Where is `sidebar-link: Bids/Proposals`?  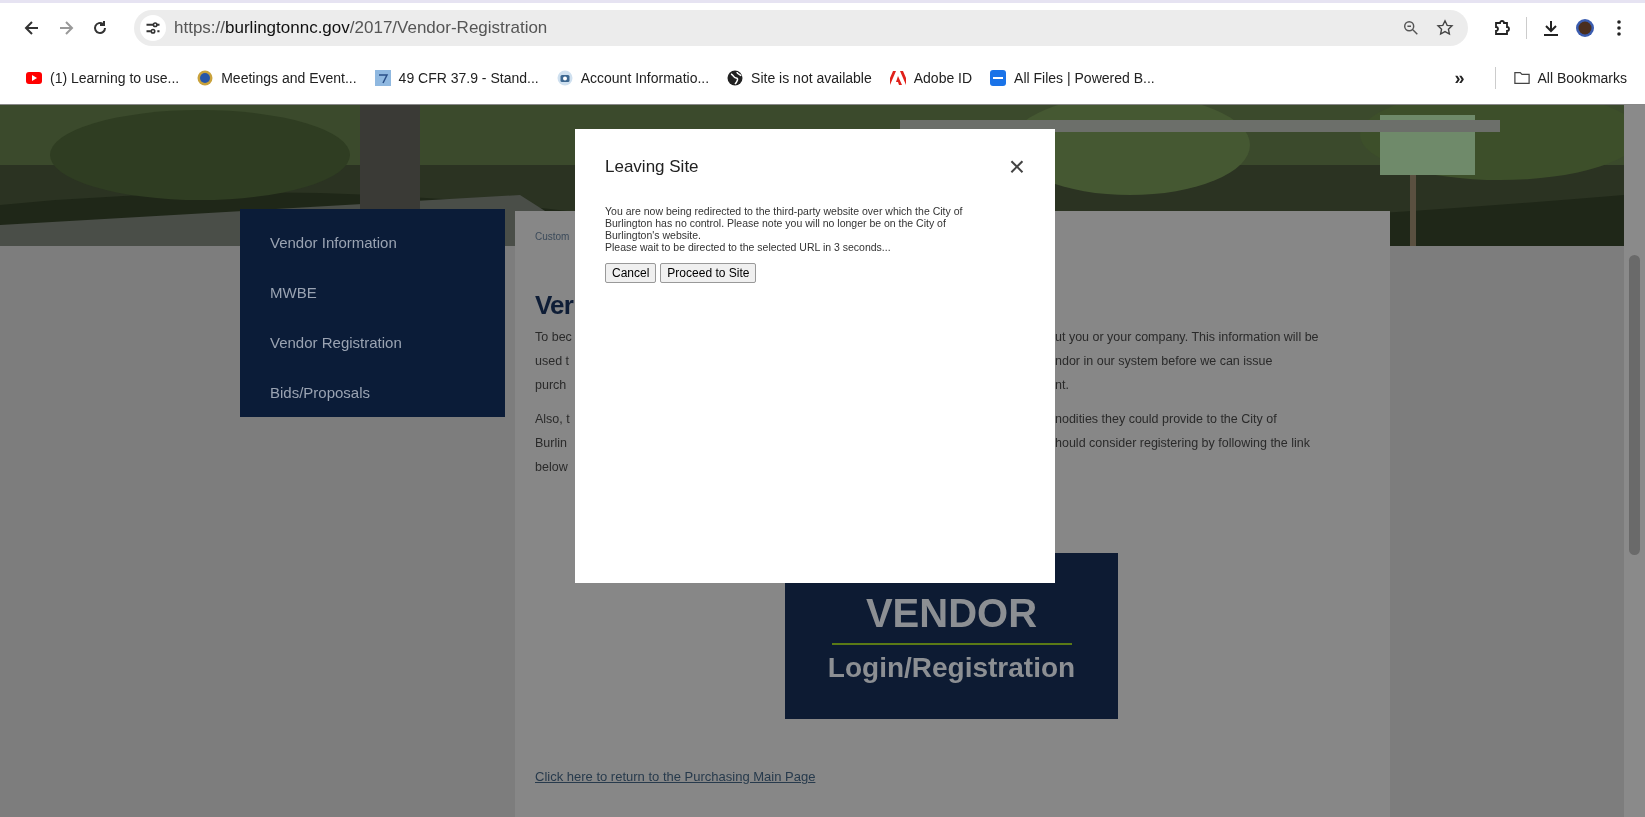
sidebar-link: Bids/Proposals is located at coordinates (387, 392).